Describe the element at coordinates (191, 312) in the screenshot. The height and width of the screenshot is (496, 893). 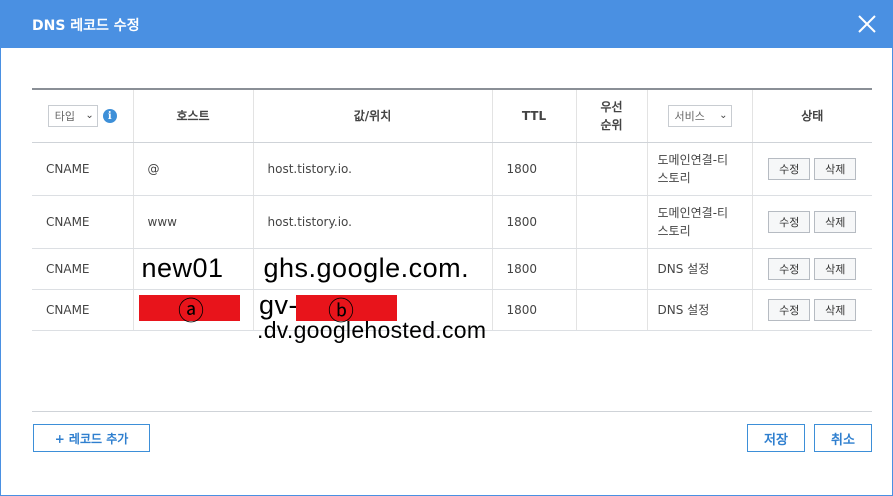
I see `marker-a: ⓐ` at that location.